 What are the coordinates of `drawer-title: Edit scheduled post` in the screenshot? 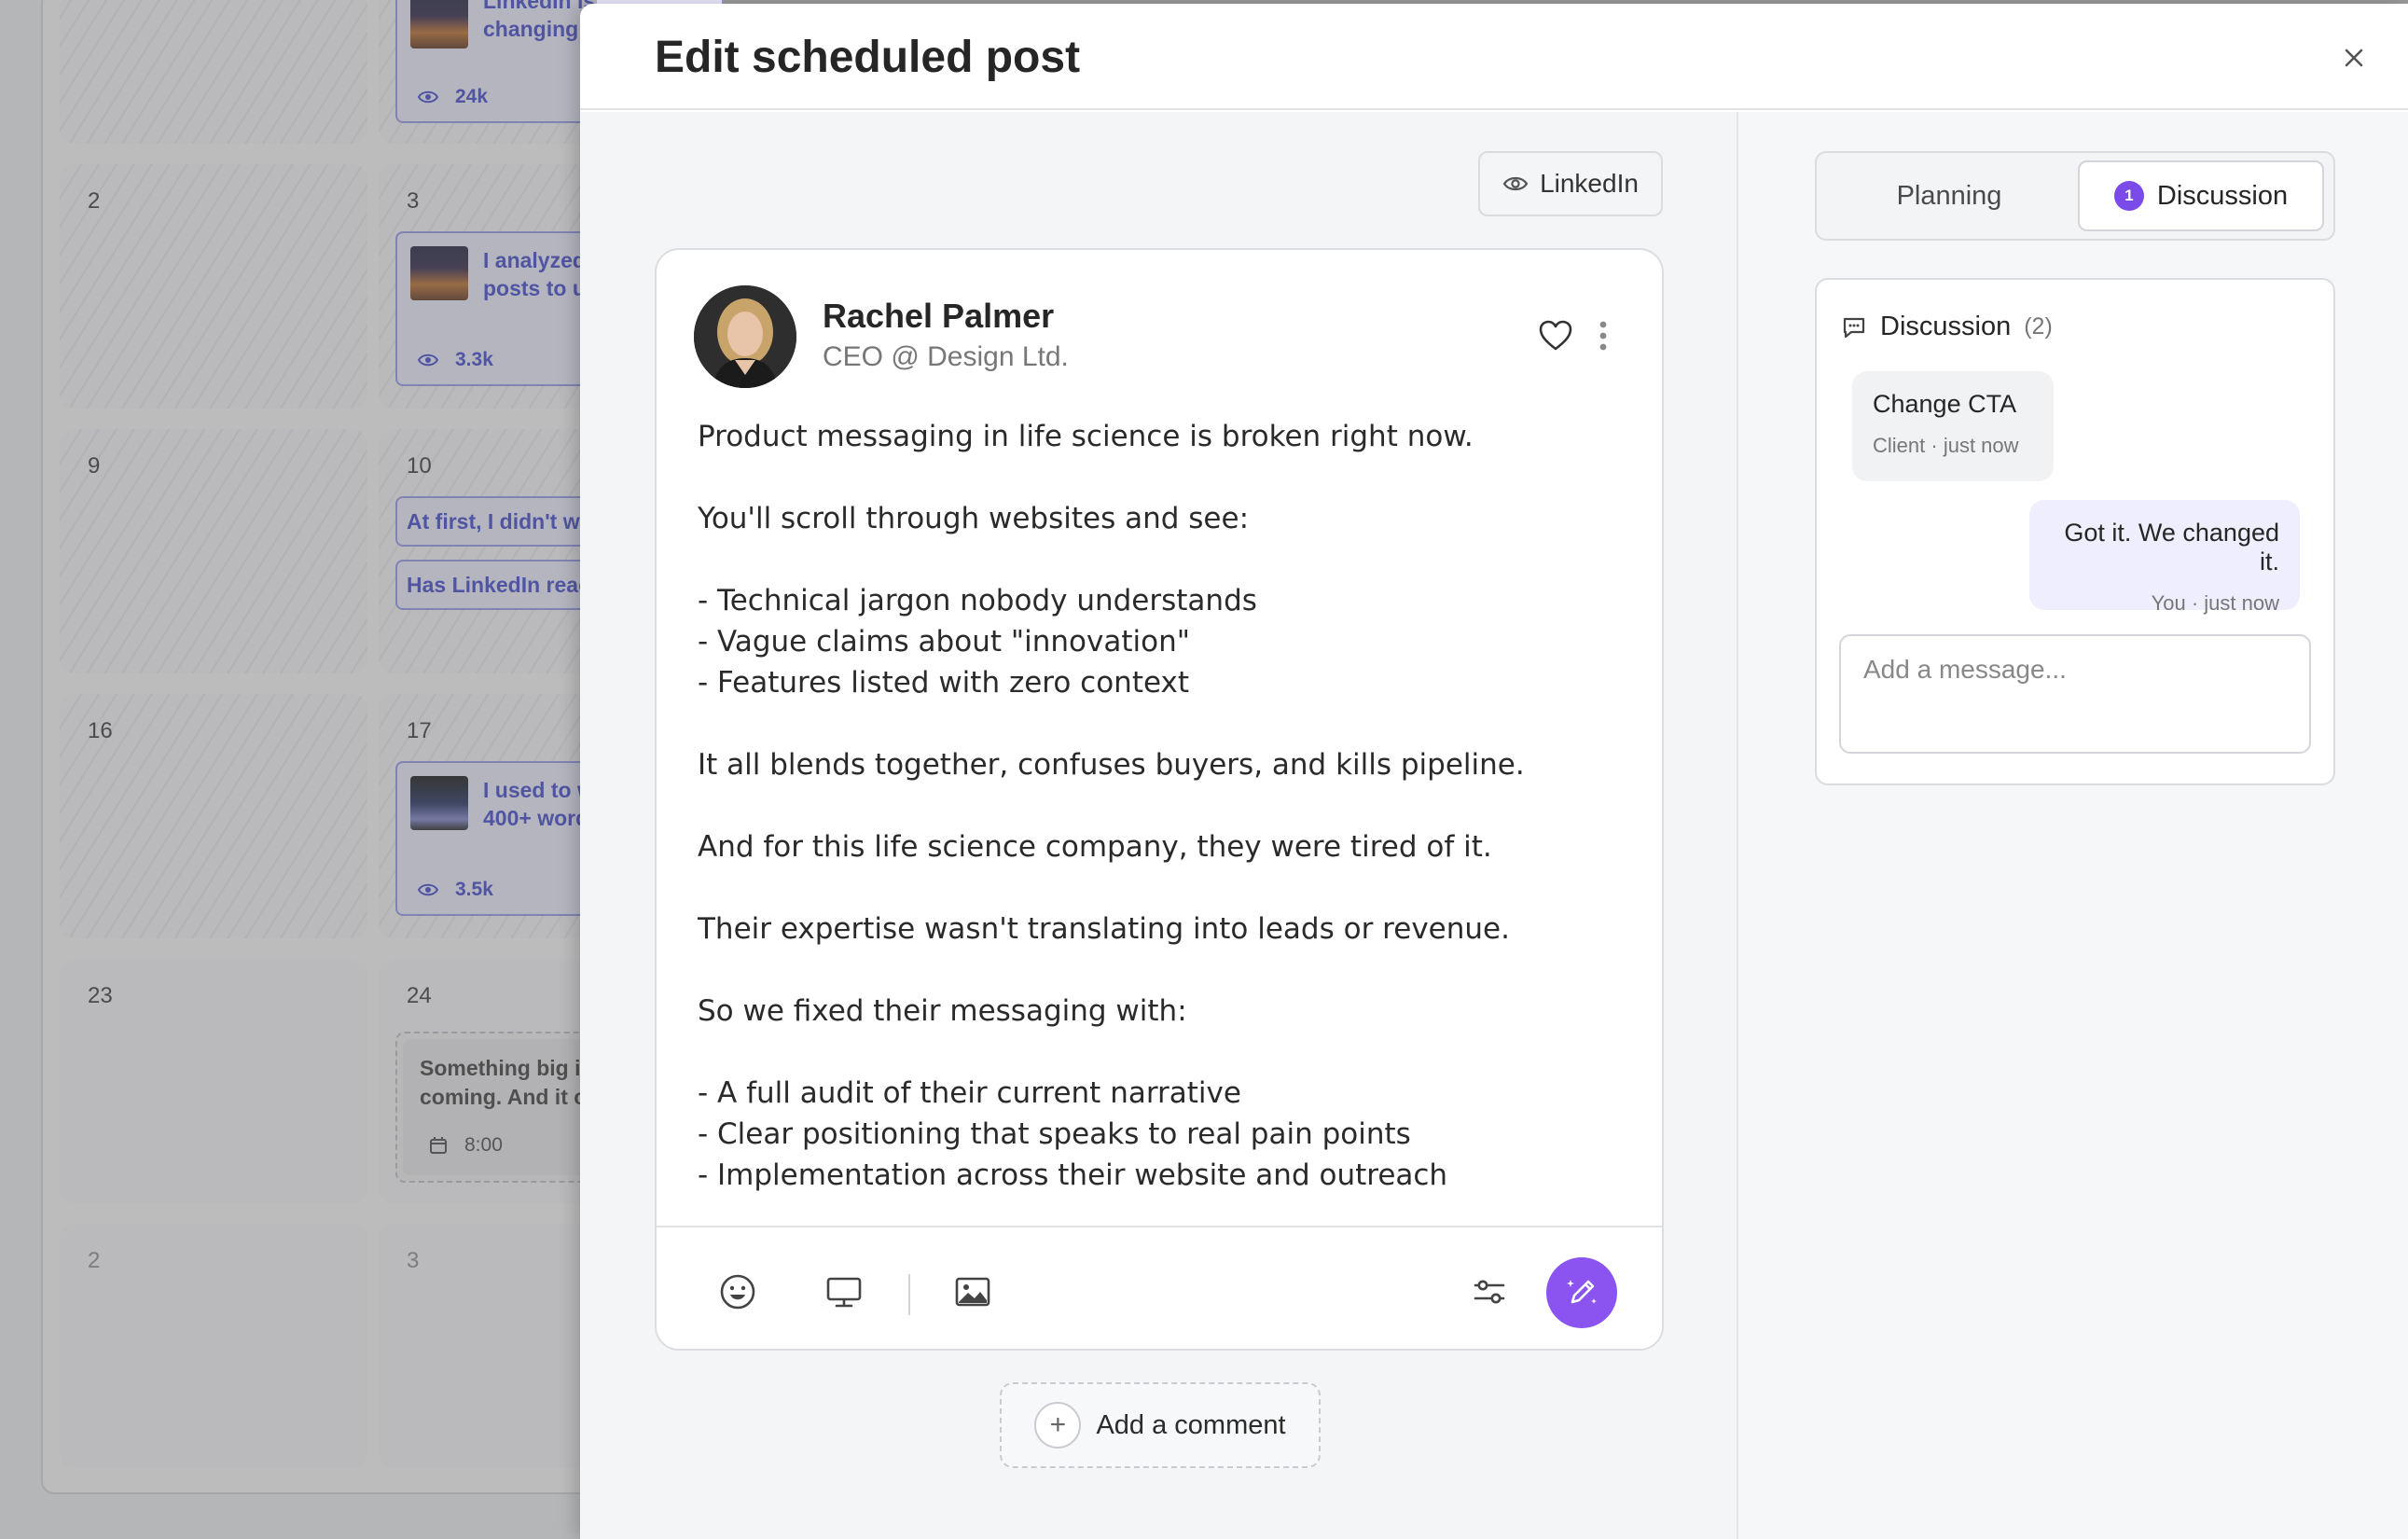 It's located at (868, 58).